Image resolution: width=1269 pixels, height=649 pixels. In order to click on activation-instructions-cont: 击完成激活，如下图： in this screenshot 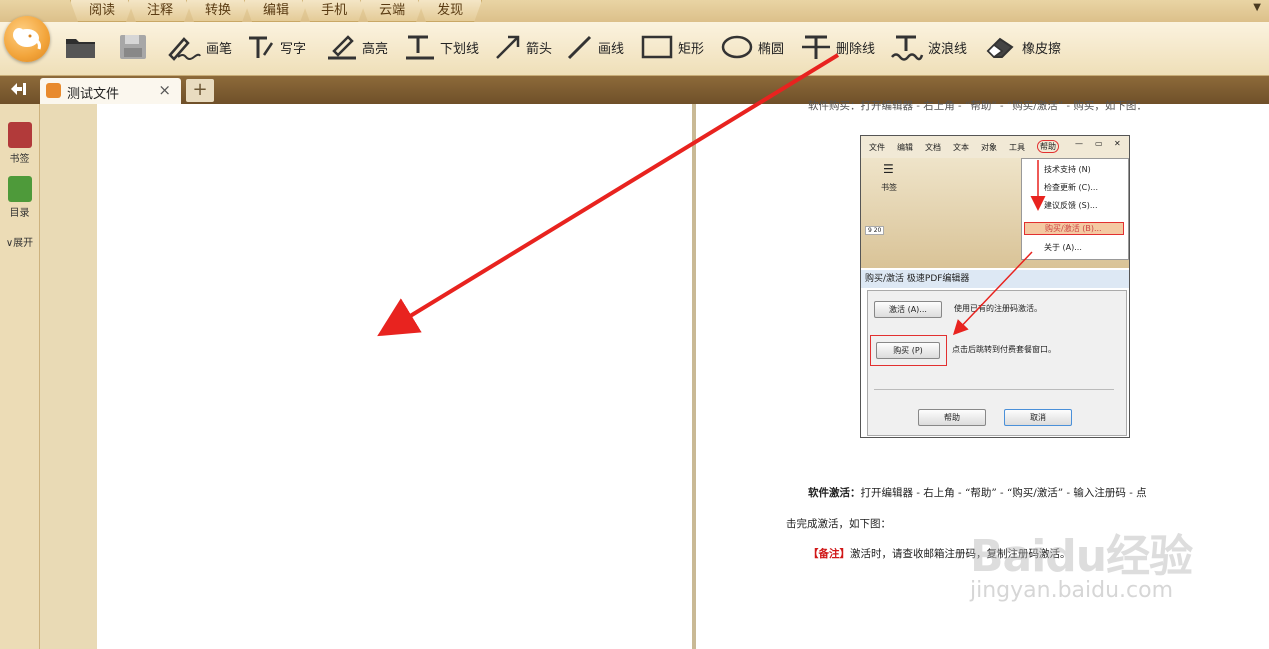, I will do `click(838, 524)`.